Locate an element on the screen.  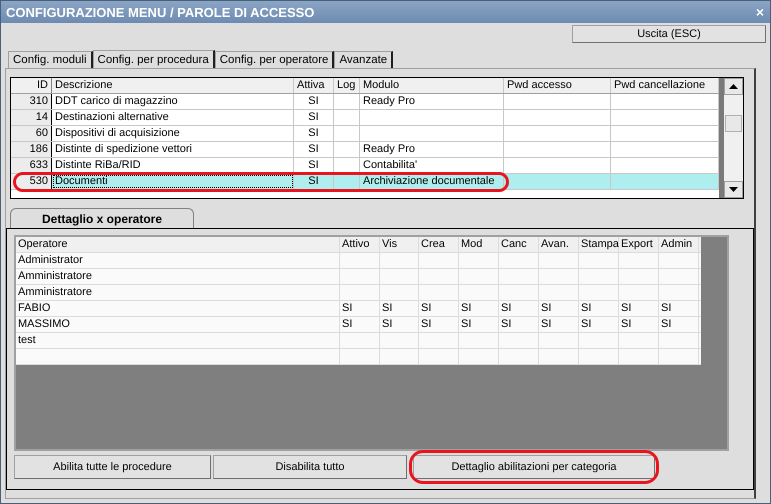
column-header: Canc is located at coordinates (519, 244).